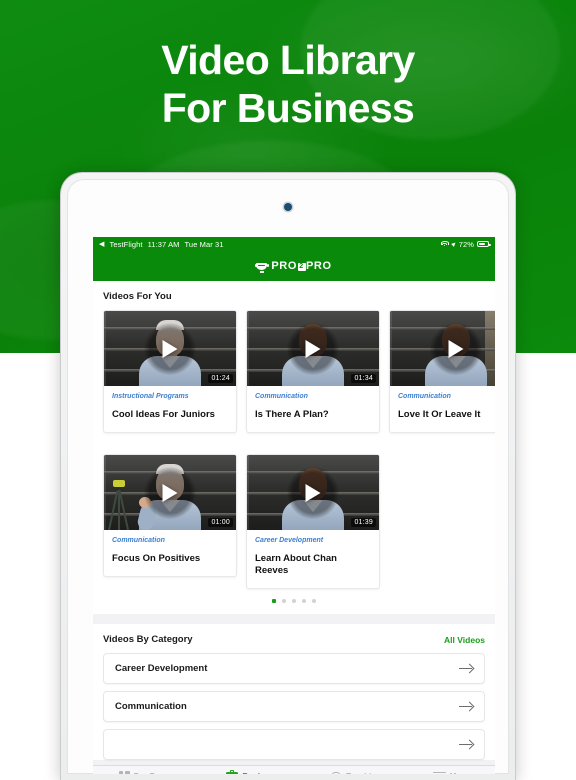 The width and height of the screenshot is (576, 780). I want to click on video-thumbnail: 01:, so click(442, 348).